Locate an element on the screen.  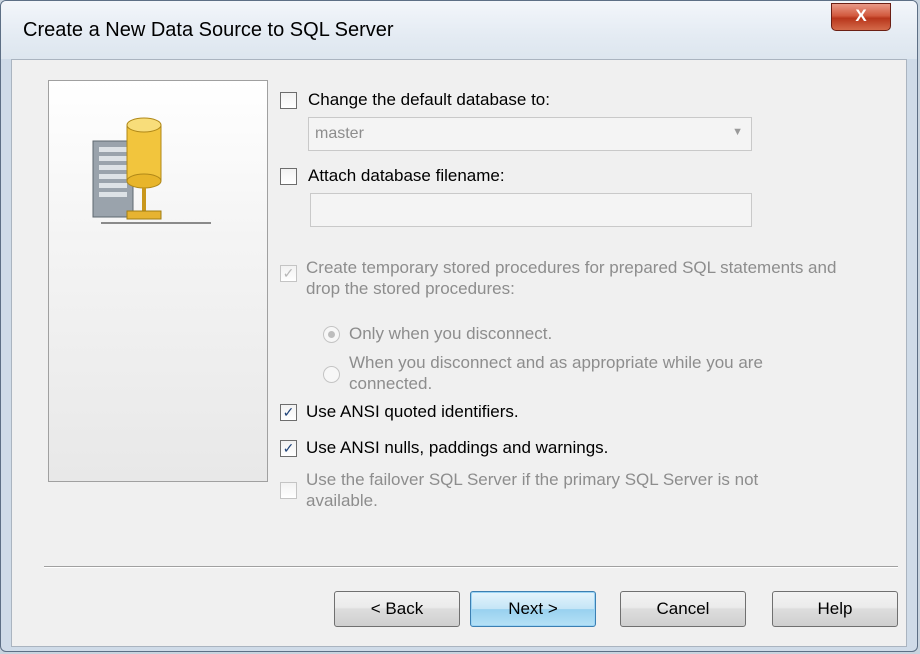
failover-label-line2: available. is located at coordinates (342, 500).